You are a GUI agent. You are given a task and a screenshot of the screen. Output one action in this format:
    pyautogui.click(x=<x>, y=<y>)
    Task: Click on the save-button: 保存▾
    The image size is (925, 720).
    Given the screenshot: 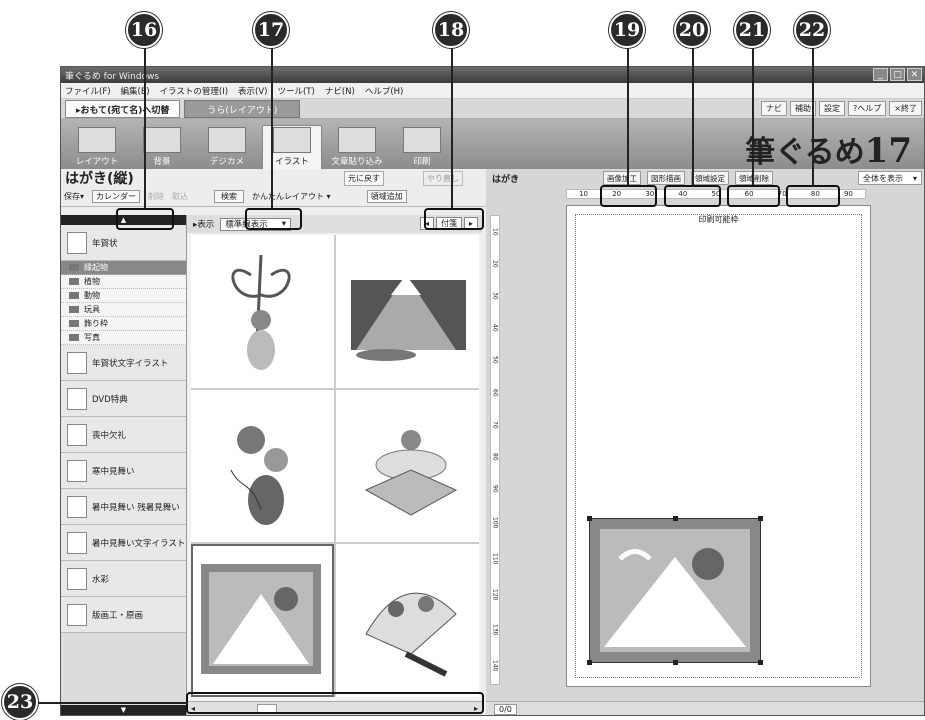 What is the action you would take?
    pyautogui.click(x=74, y=196)
    